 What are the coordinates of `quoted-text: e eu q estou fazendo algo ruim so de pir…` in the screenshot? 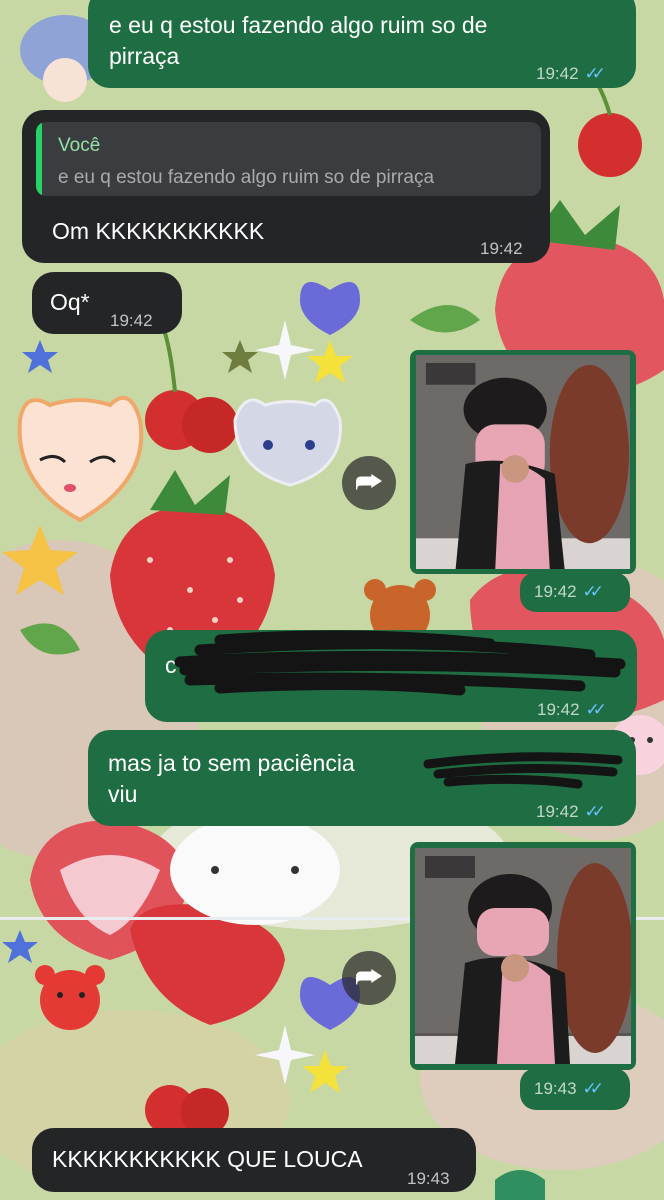 It's located at (246, 177).